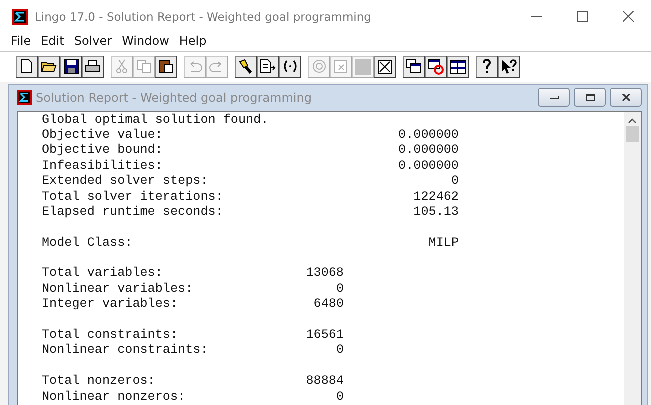 The image size is (651, 405). Describe the element at coordinates (103, 136) in the screenshot. I see `report-label: Objective value:` at that location.